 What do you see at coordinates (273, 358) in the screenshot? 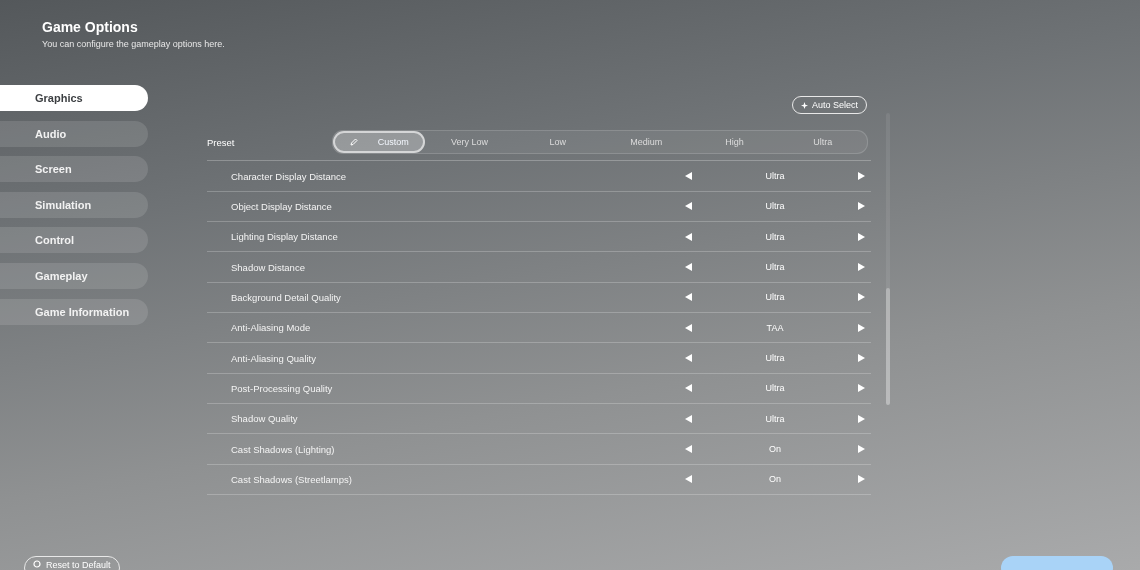
I see `setting-label: Anti-Aliasing Quality` at bounding box center [273, 358].